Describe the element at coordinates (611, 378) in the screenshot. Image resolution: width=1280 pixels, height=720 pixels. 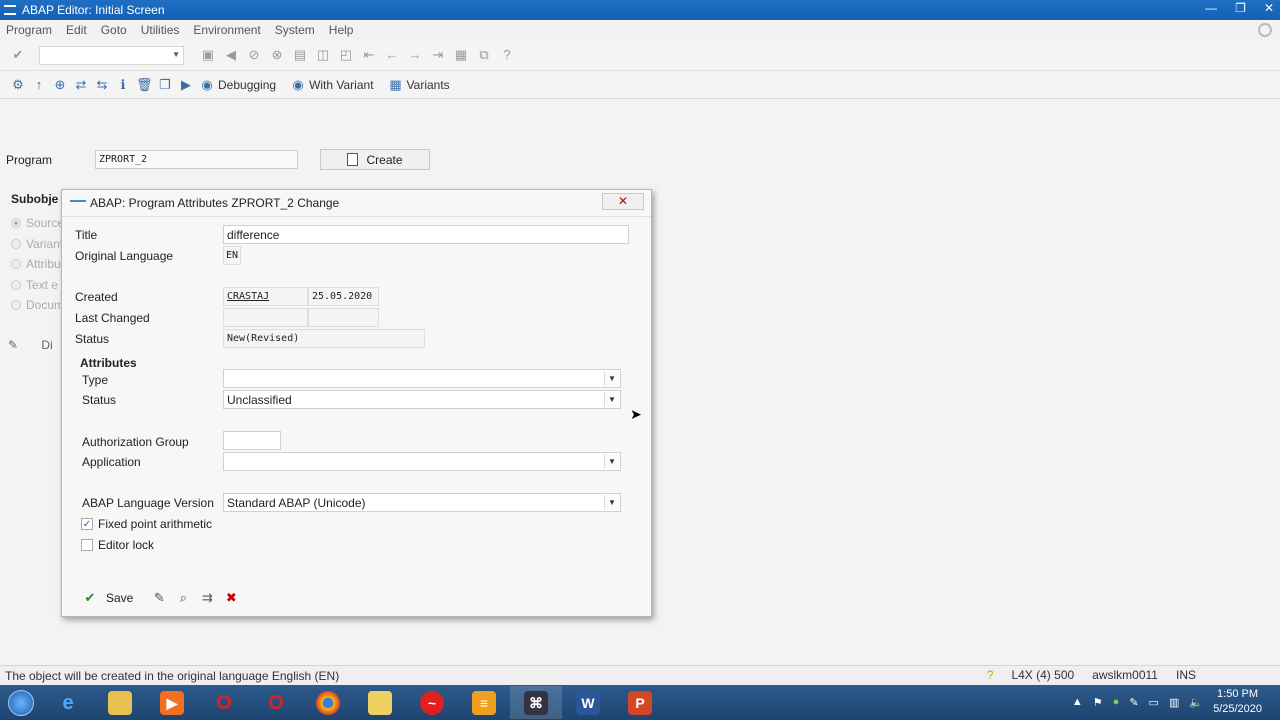
I see `type-dropdown-arrow-icon: ▼` at that location.